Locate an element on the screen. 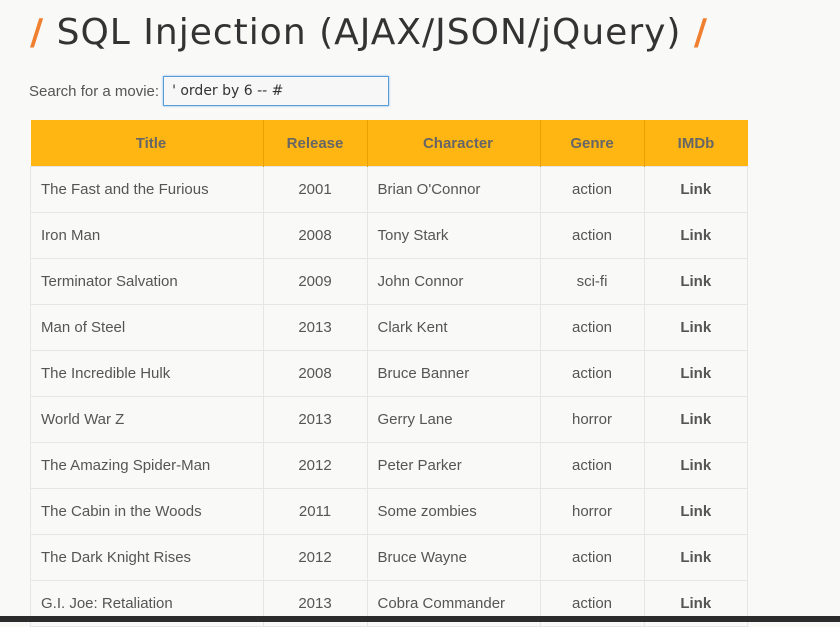  cell-character: John Connor is located at coordinates (453, 281).